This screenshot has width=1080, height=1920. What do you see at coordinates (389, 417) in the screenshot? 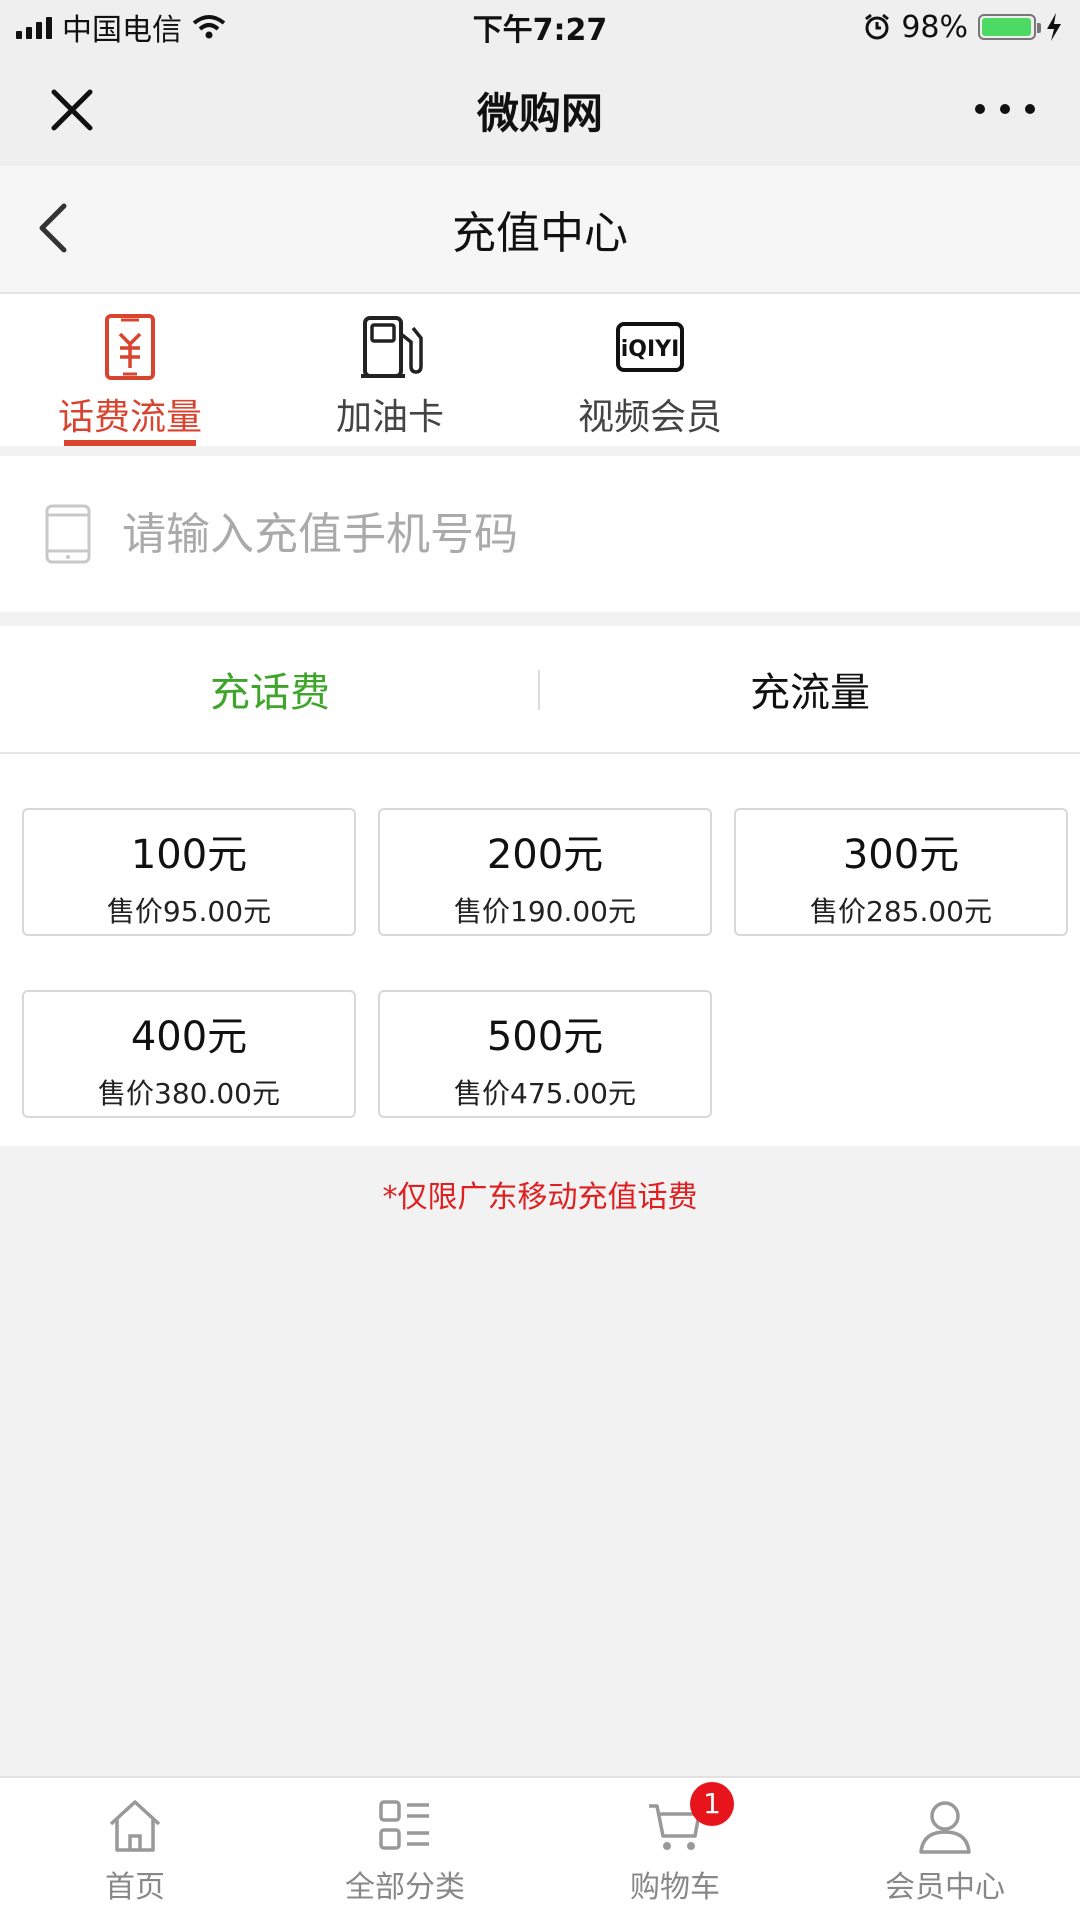
I see `tab-label: 加油卡` at bounding box center [389, 417].